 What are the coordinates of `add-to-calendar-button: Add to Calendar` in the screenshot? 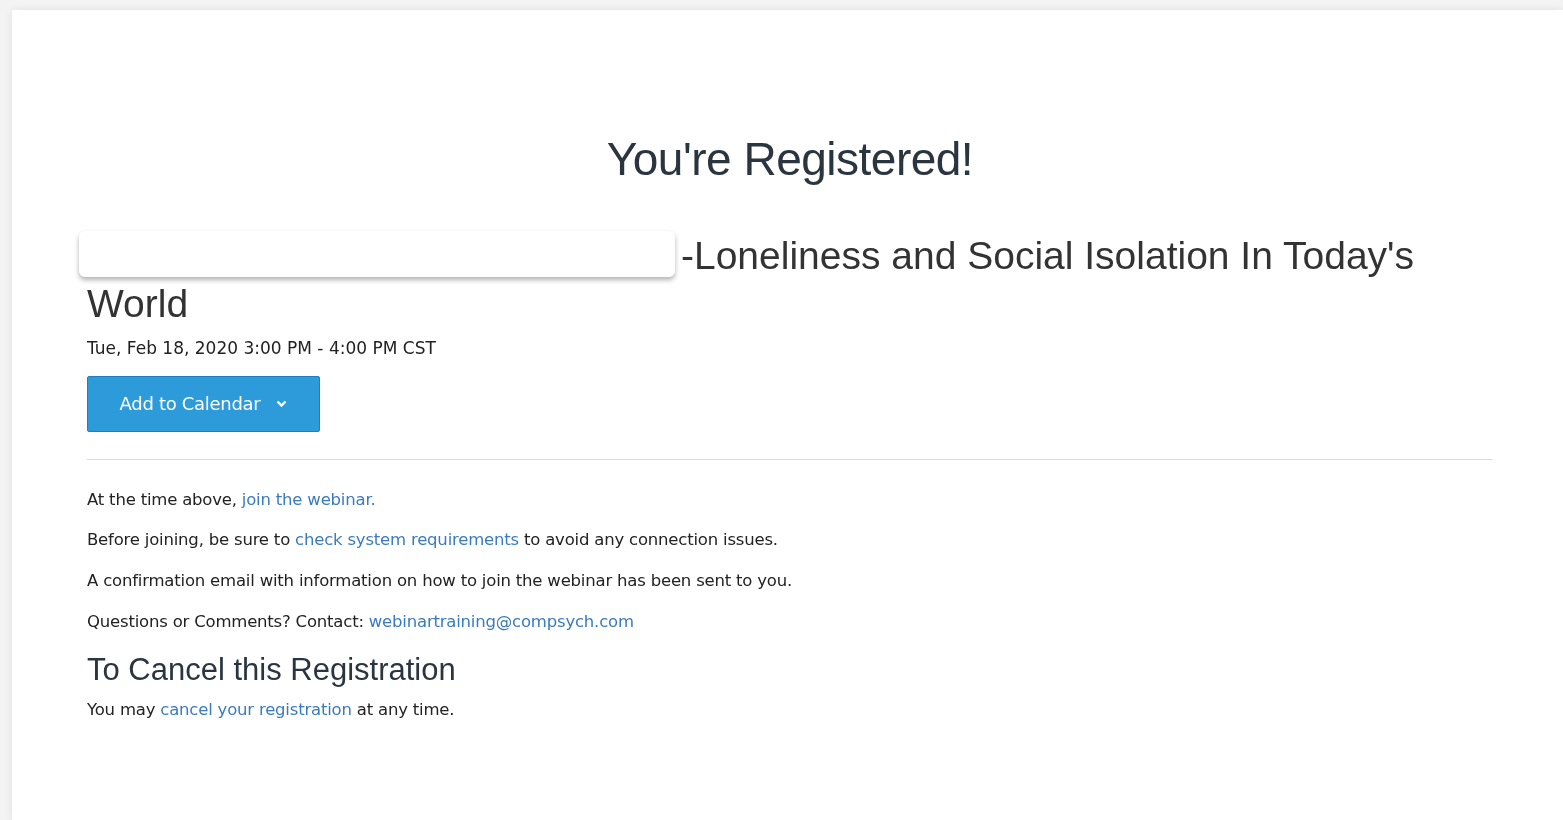 It's located at (203, 403).